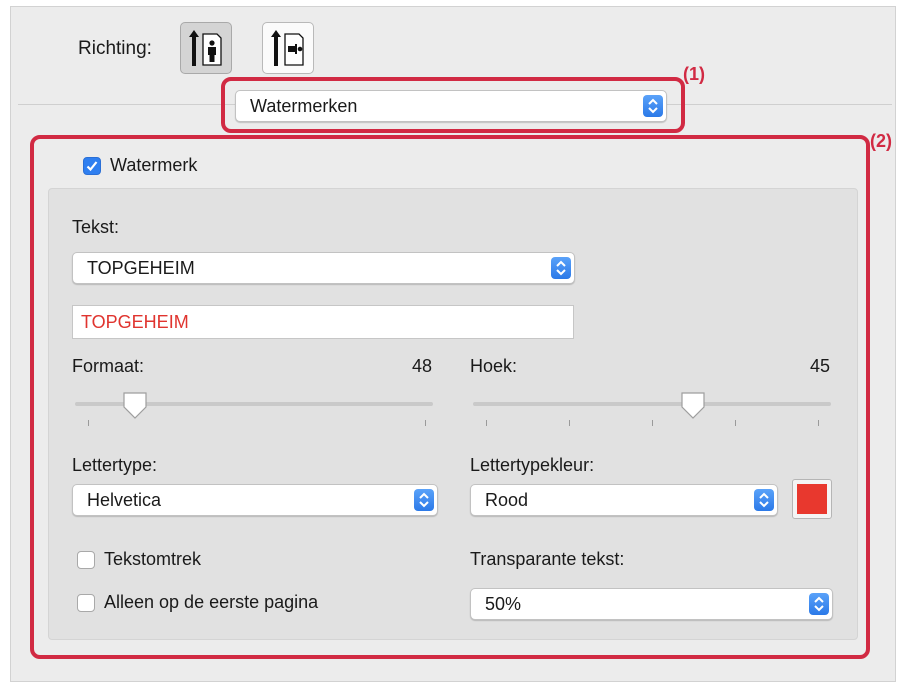 Image resolution: width=910 pixels, height=686 pixels. What do you see at coordinates (115, 48) in the screenshot?
I see `orientation-label: Richting:` at bounding box center [115, 48].